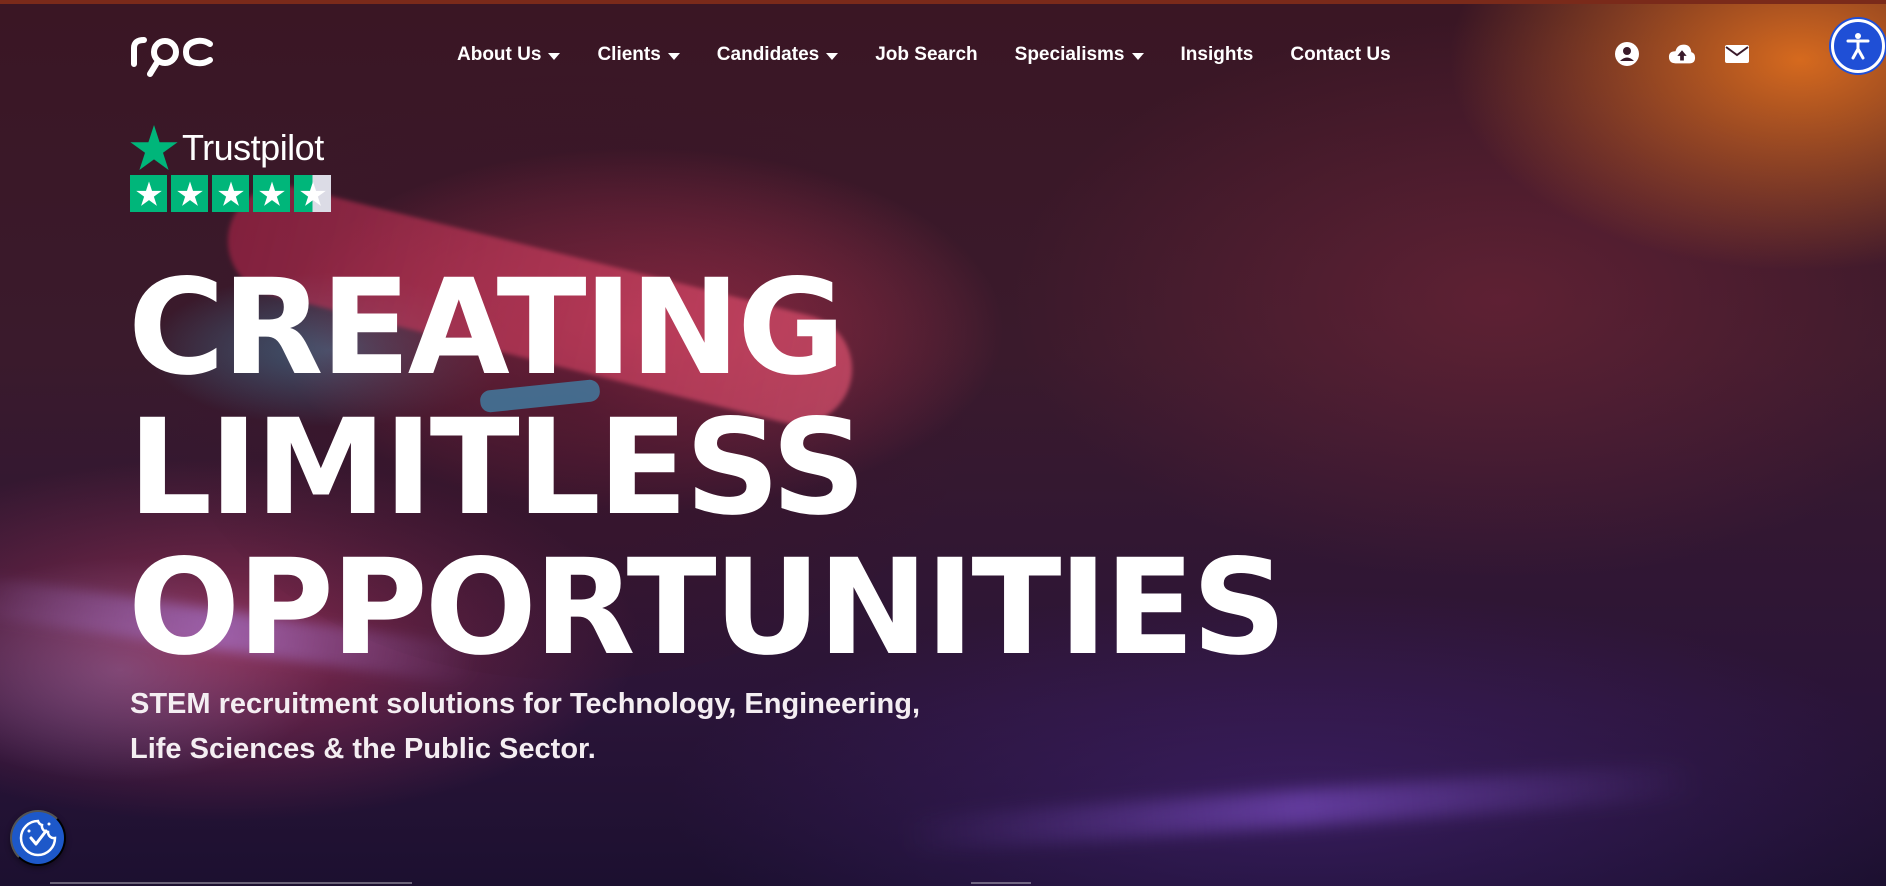  What do you see at coordinates (943, 2) in the screenshot?
I see `top-border` at bounding box center [943, 2].